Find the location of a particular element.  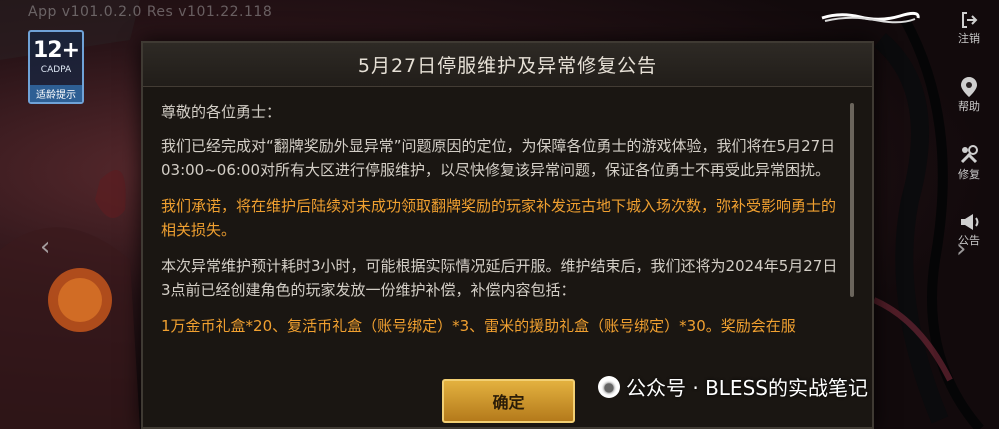

wechat-icon: ● is located at coordinates (609, 386).